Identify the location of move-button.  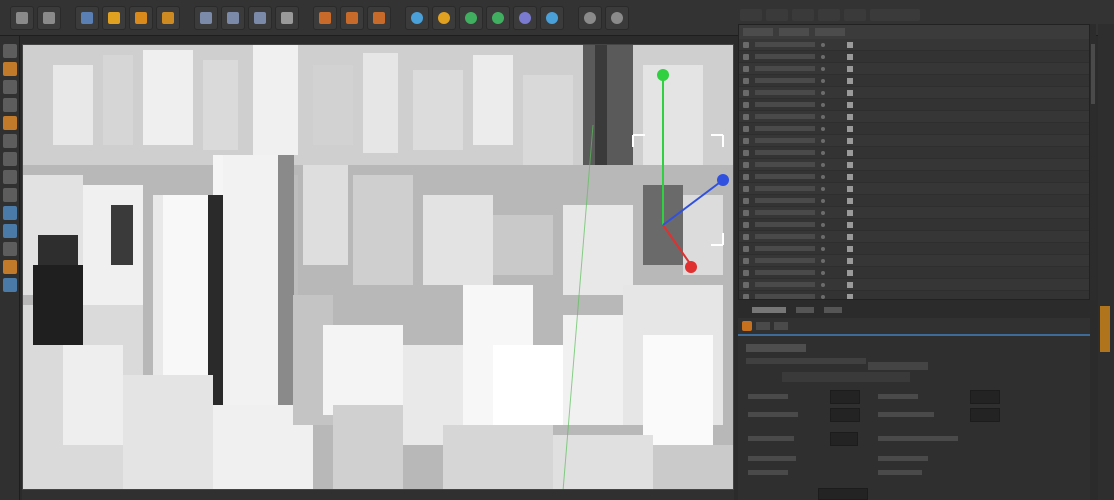
(114, 17).